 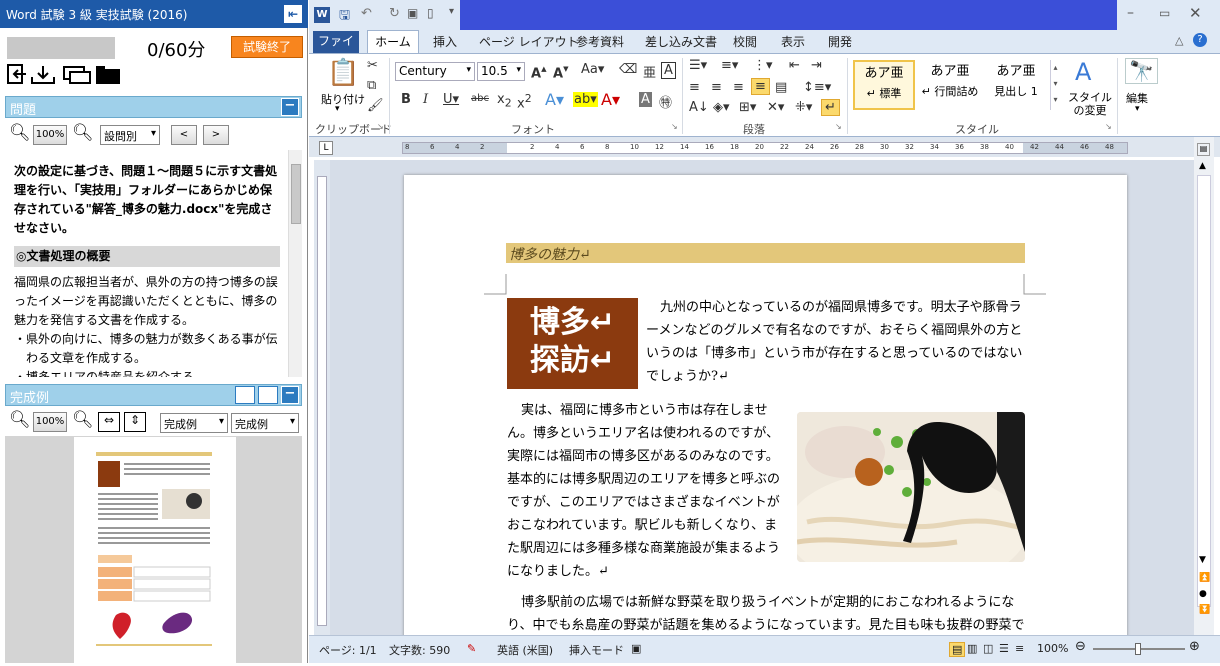 What do you see at coordinates (501, 71) in the screenshot?
I see `font-size-box: 10.5 ▾` at bounding box center [501, 71].